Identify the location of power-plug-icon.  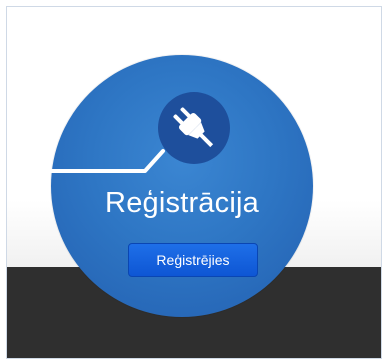
(193, 127).